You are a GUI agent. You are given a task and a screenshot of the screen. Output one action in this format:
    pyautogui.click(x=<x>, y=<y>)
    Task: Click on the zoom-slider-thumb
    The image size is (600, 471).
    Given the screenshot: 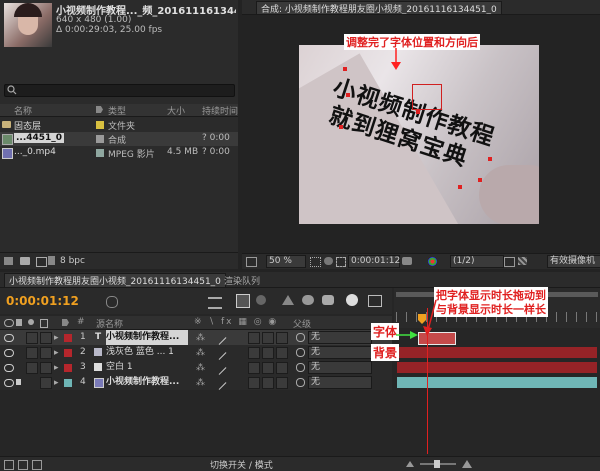 What is the action you would take?
    pyautogui.click(x=437, y=464)
    